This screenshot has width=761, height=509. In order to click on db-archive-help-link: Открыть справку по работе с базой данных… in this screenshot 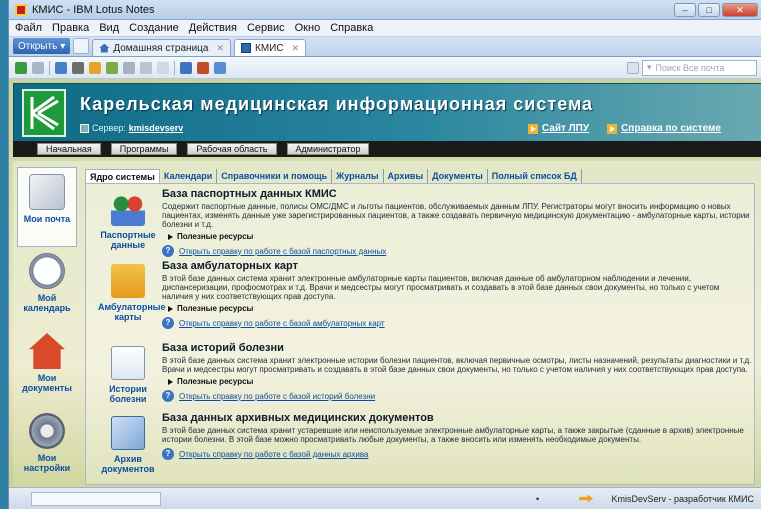, I will do `click(273, 454)`.